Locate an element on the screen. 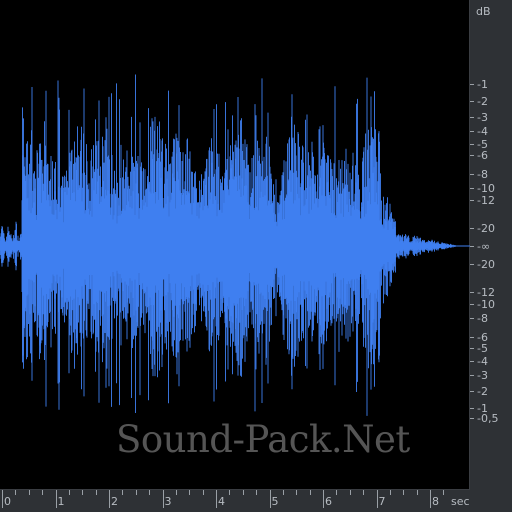 Image resolution: width=512 pixels, height=512 pixels. db-tick-label: -5 is located at coordinates (482, 349).